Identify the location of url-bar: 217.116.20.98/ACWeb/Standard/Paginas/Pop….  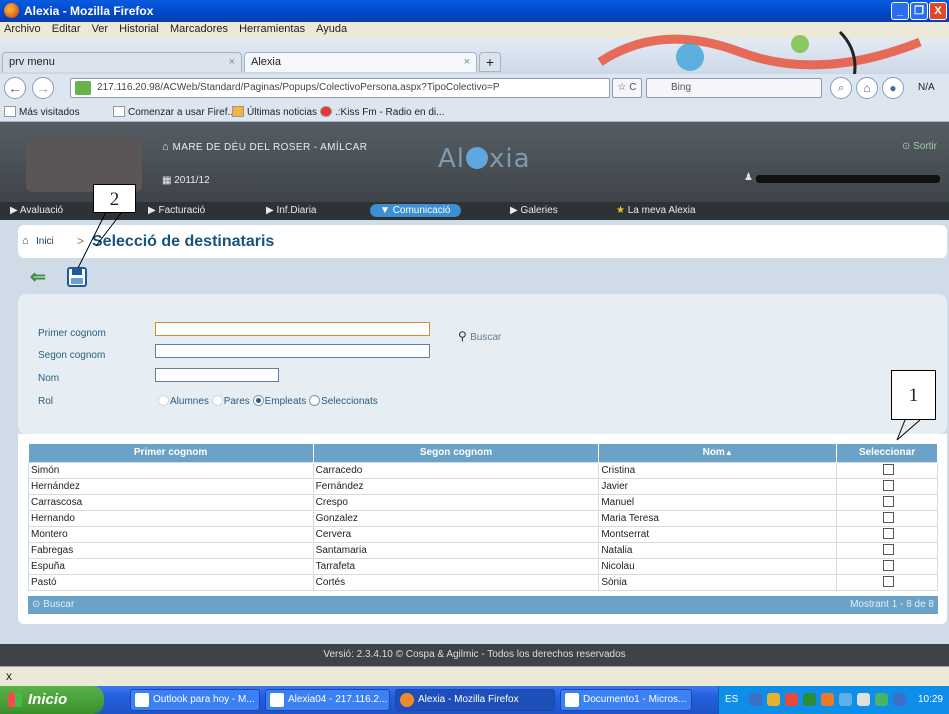
(340, 88).